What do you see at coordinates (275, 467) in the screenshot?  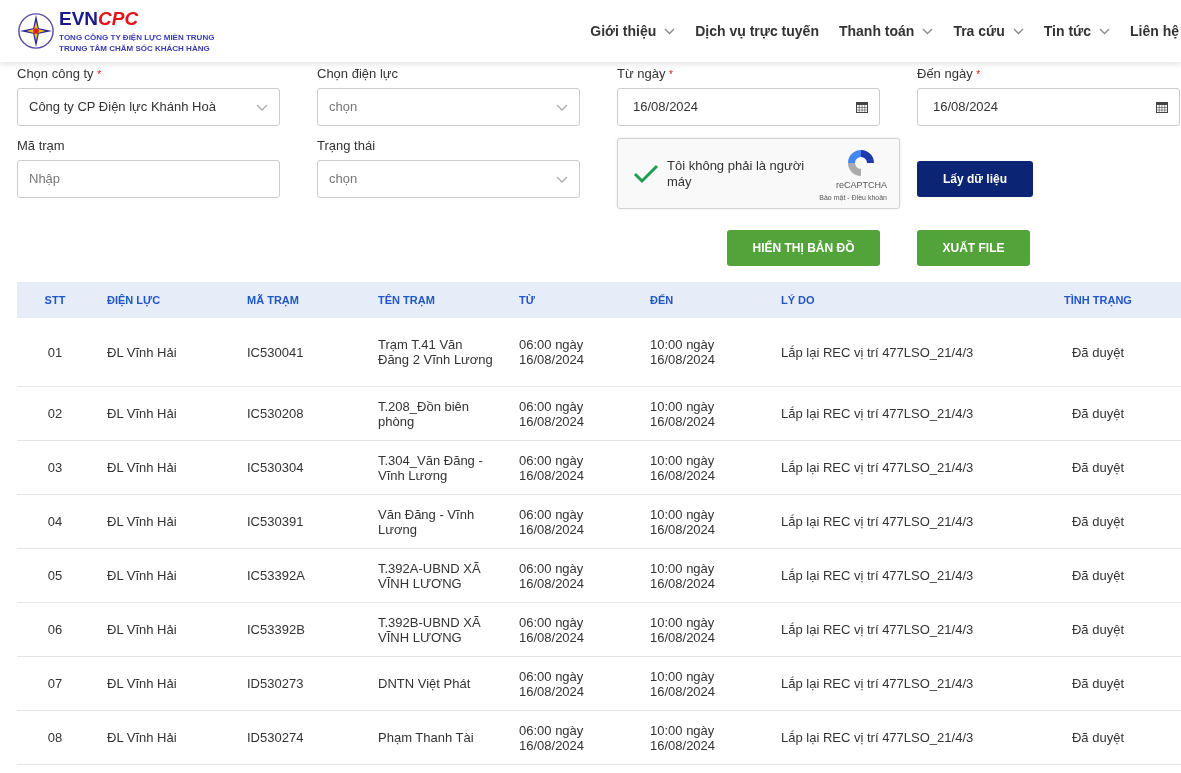 I see `table-cell: IC530304` at bounding box center [275, 467].